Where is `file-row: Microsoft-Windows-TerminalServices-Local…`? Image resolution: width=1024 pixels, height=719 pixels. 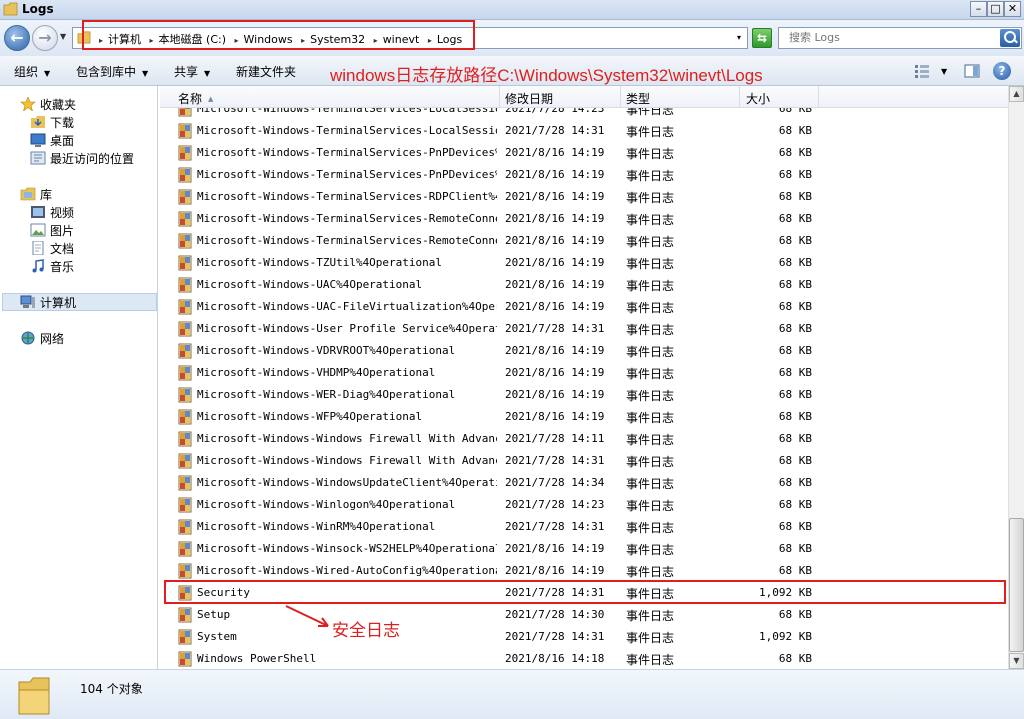
file-row: Microsoft-Windows-TerminalServices-Local… is located at coordinates (584, 131).